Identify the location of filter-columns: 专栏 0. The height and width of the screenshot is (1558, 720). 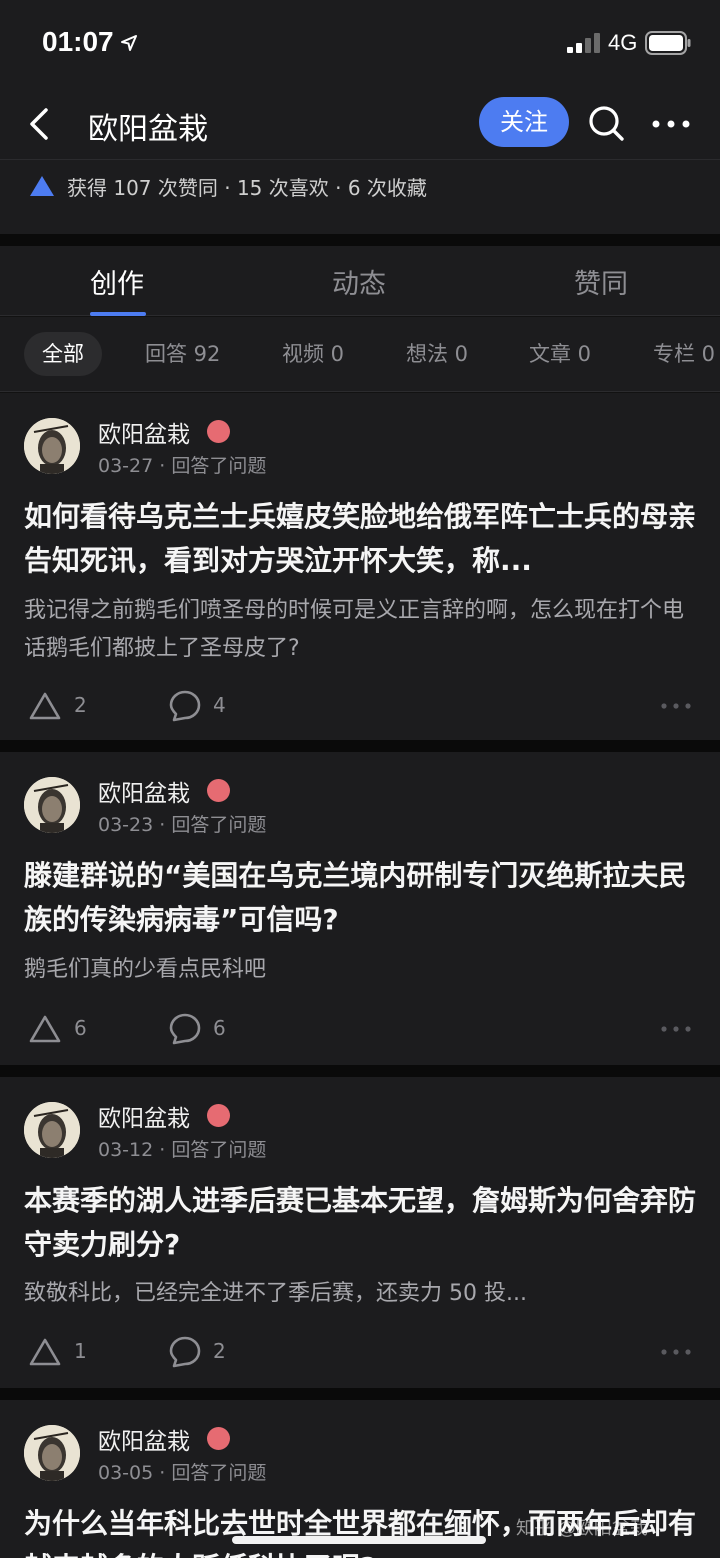
(684, 354).